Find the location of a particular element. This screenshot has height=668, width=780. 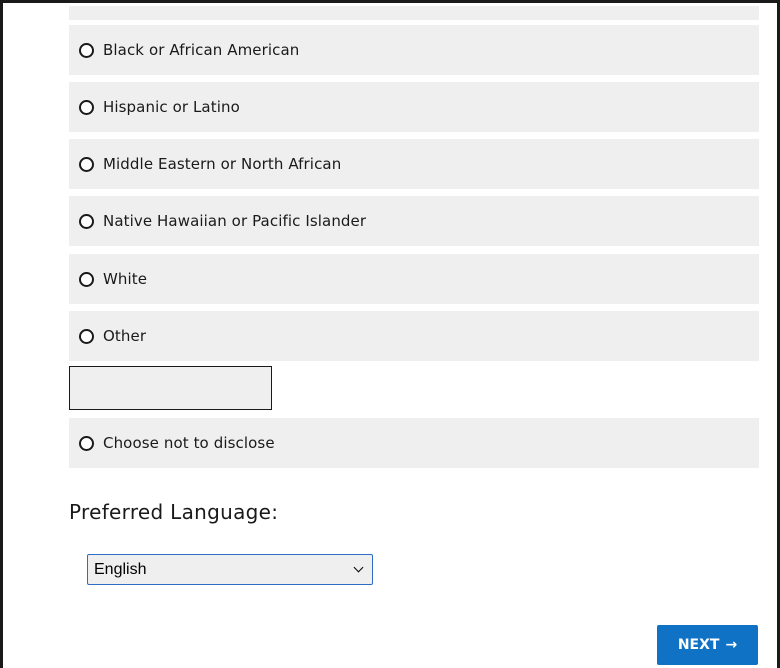

race-option-white: White is located at coordinates (414, 279).